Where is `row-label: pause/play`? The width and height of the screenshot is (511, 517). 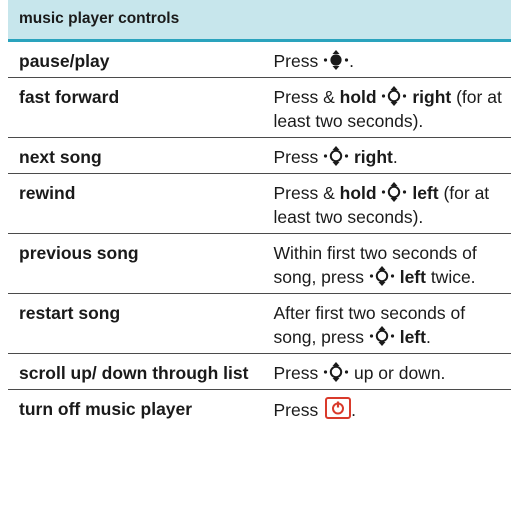 row-label: pause/play is located at coordinates (134, 59).